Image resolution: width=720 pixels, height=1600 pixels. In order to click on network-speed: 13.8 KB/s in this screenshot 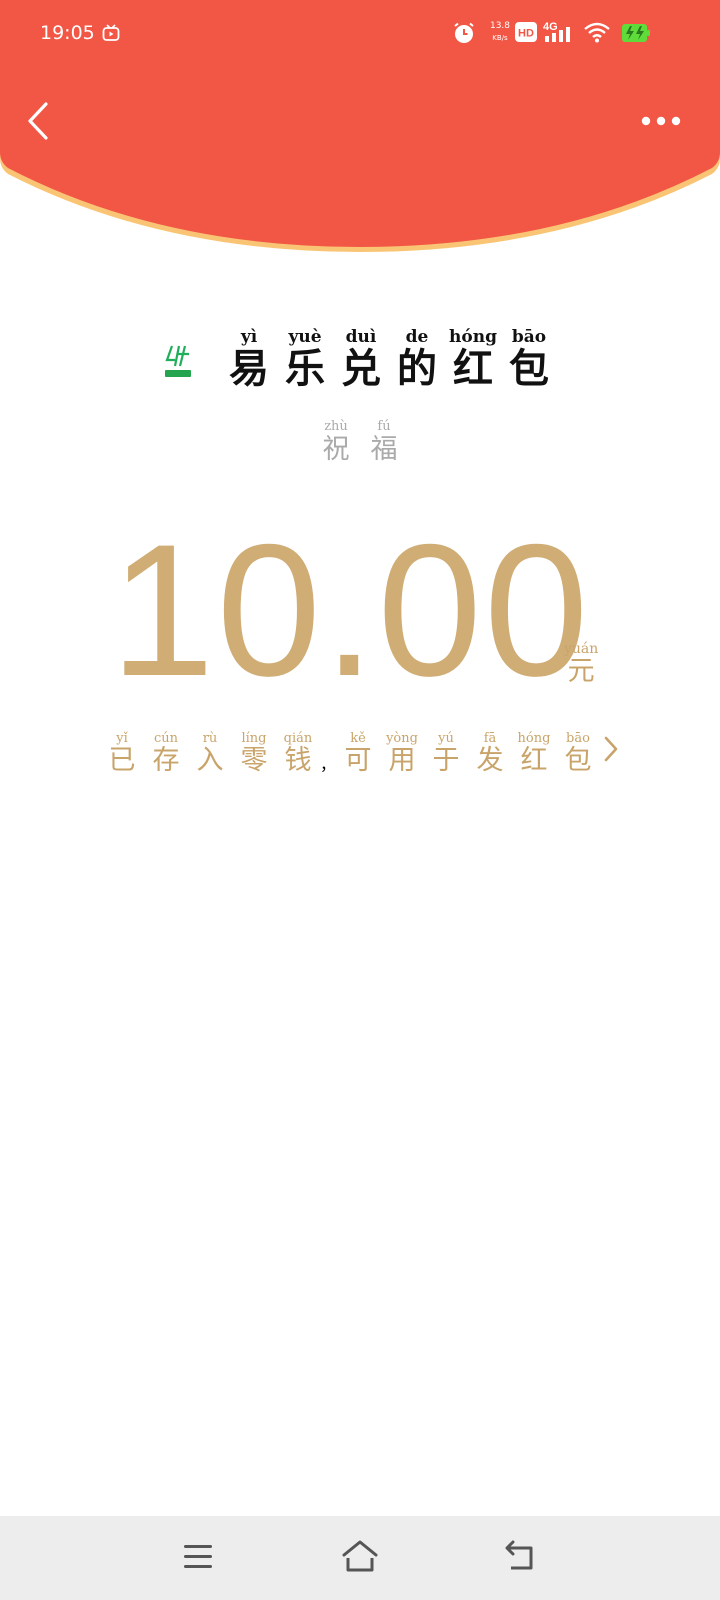, I will do `click(500, 32)`.